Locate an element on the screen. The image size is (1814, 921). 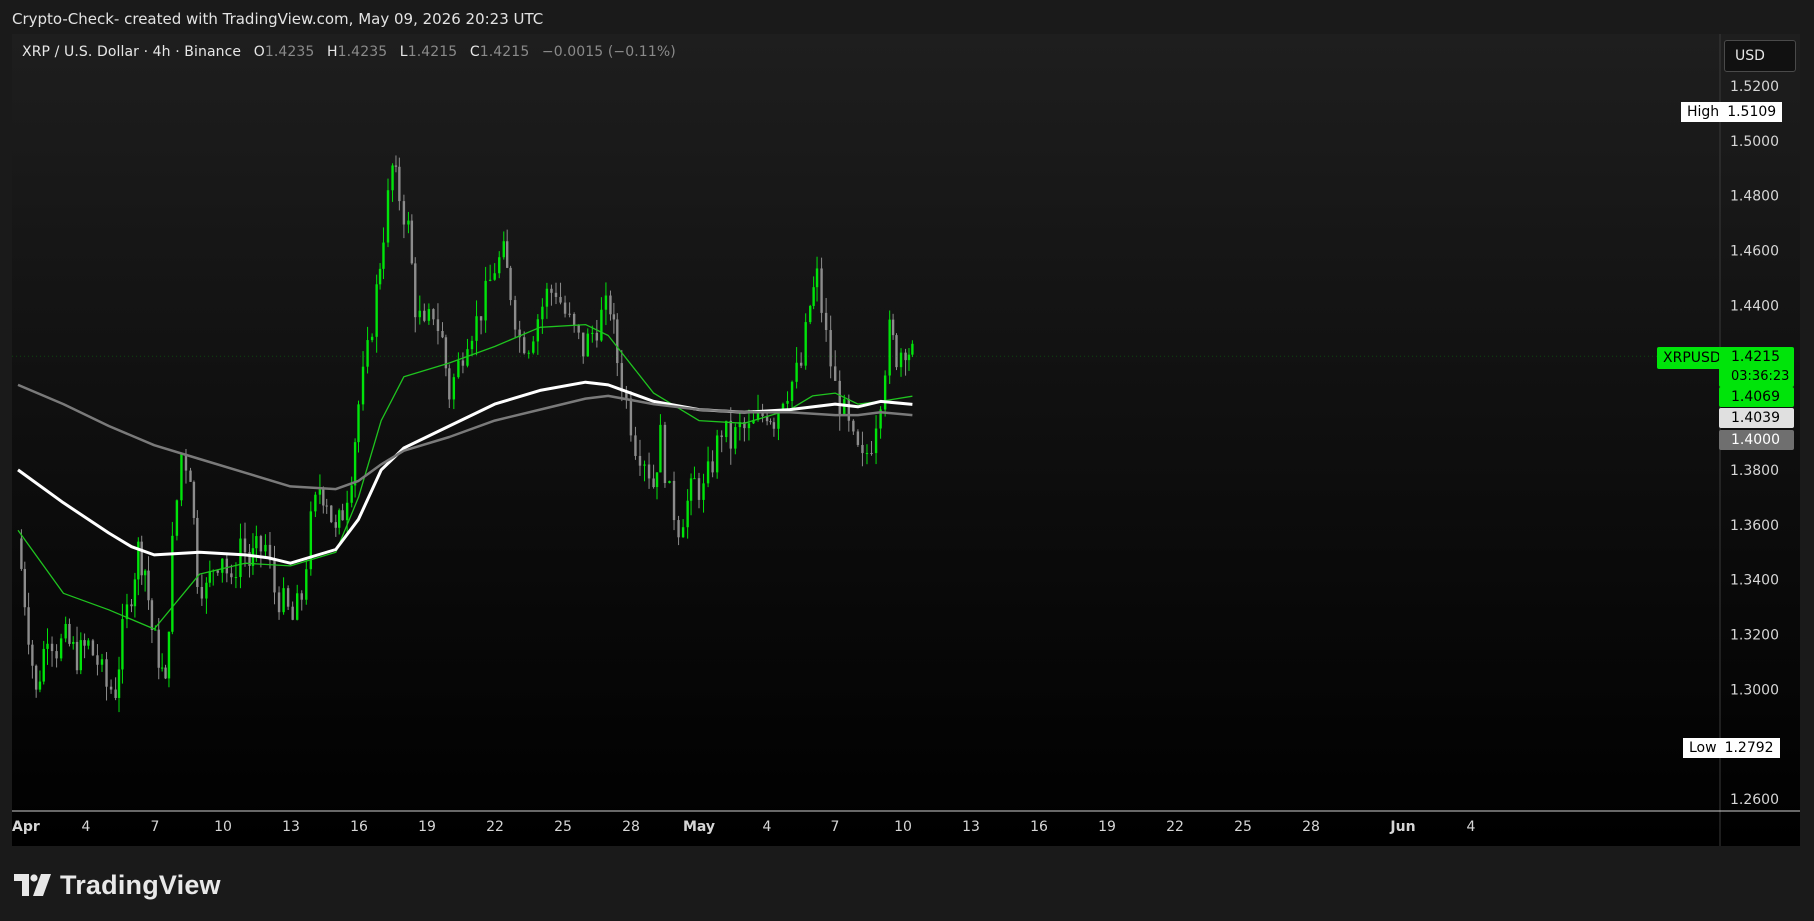
high-marker: High 1.5109 is located at coordinates (1732, 112).